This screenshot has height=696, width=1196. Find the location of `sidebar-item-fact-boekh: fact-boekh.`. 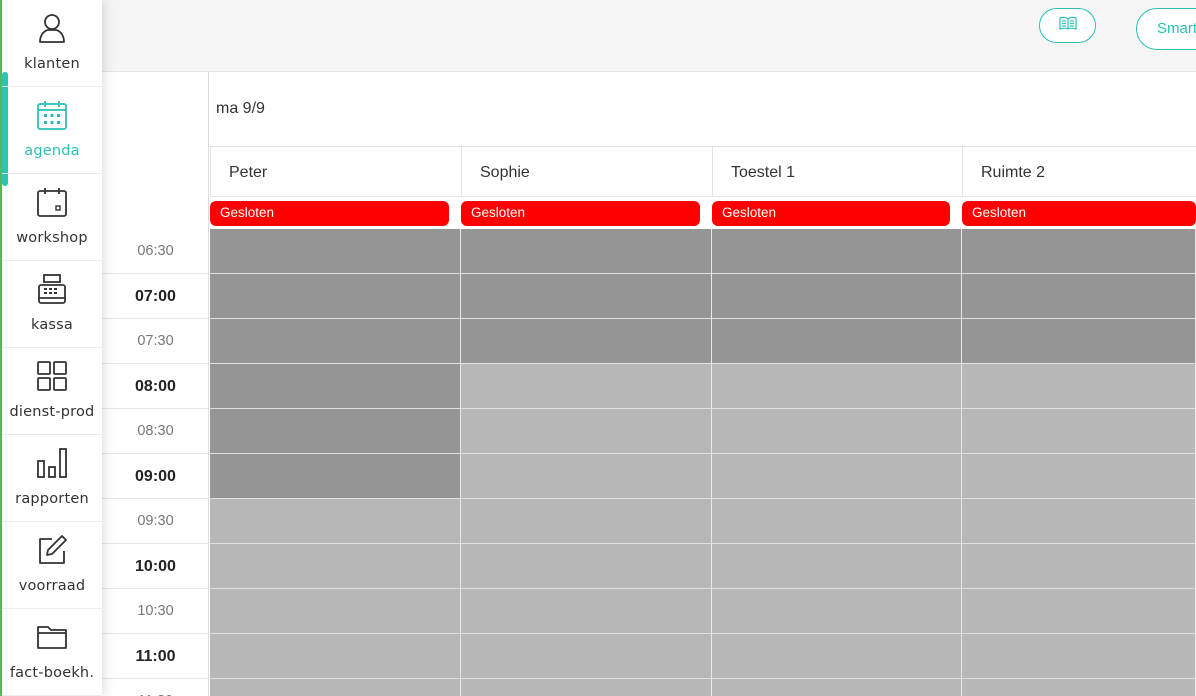

sidebar-item-fact-boekh: fact-boekh. is located at coordinates (52, 652).